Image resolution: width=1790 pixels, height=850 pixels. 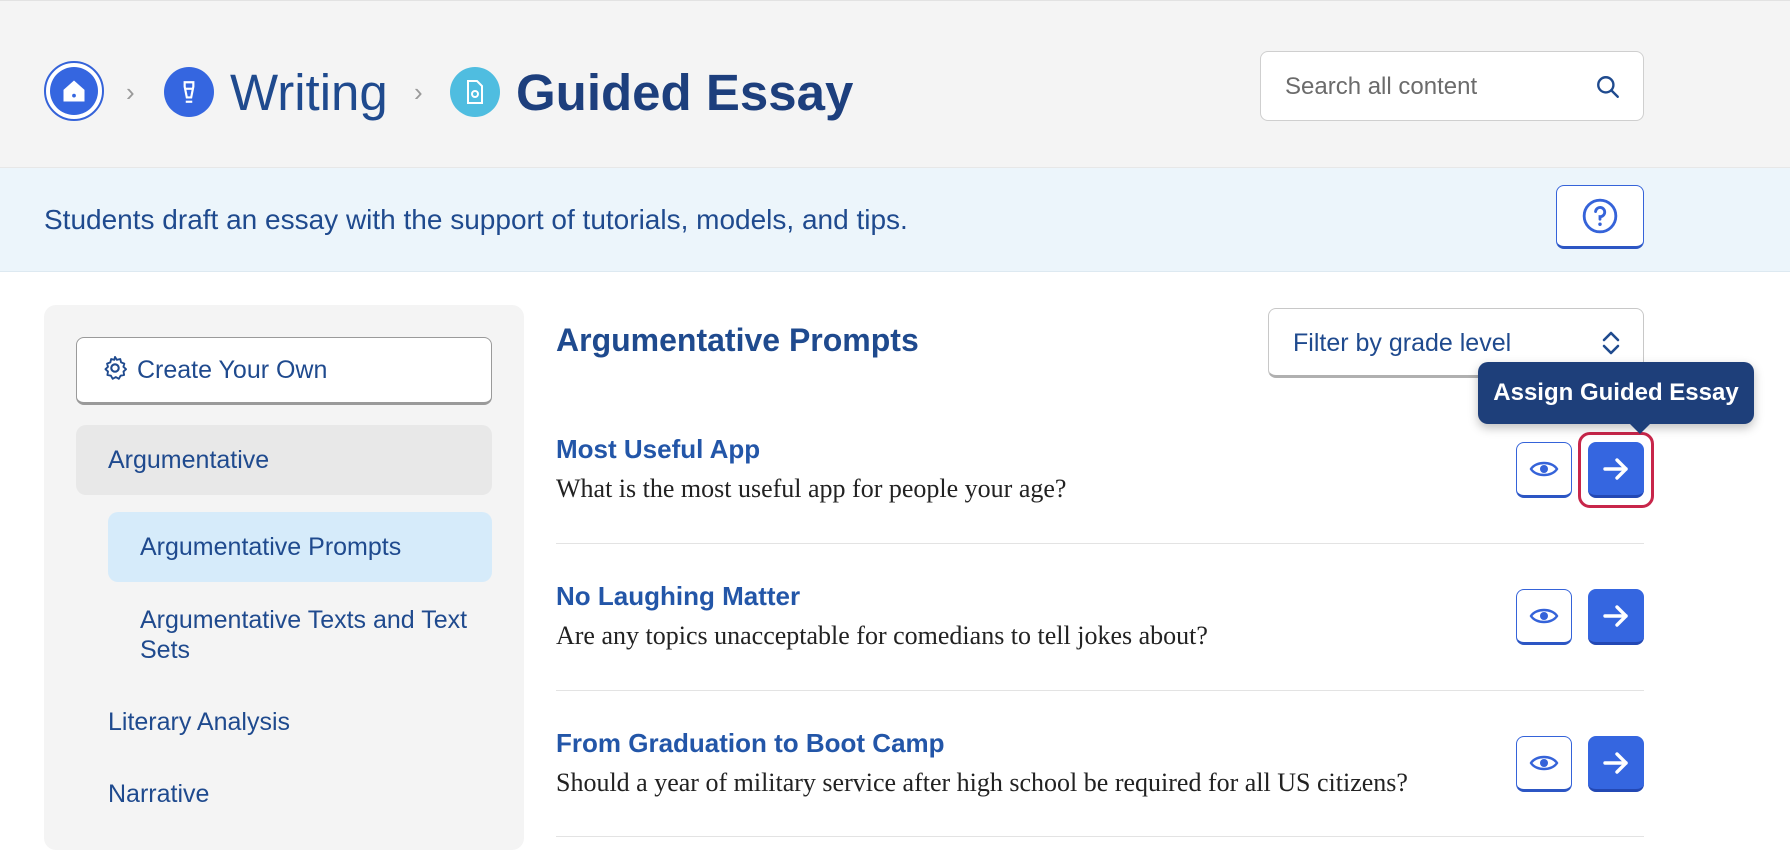 What do you see at coordinates (232, 369) in the screenshot?
I see `create-your-own-label: Create Your Own` at bounding box center [232, 369].